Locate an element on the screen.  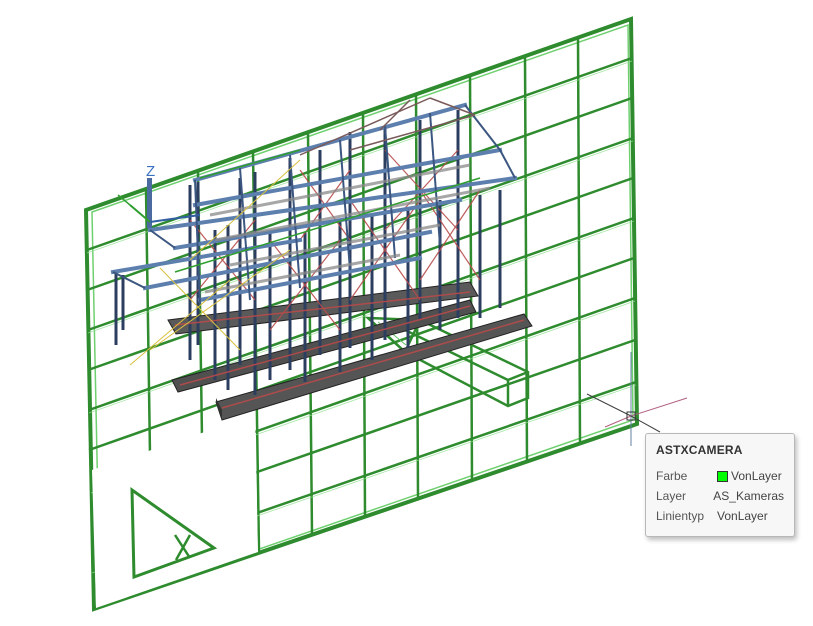
tooltip-key: Linientyp is located at coordinates (680, 516).